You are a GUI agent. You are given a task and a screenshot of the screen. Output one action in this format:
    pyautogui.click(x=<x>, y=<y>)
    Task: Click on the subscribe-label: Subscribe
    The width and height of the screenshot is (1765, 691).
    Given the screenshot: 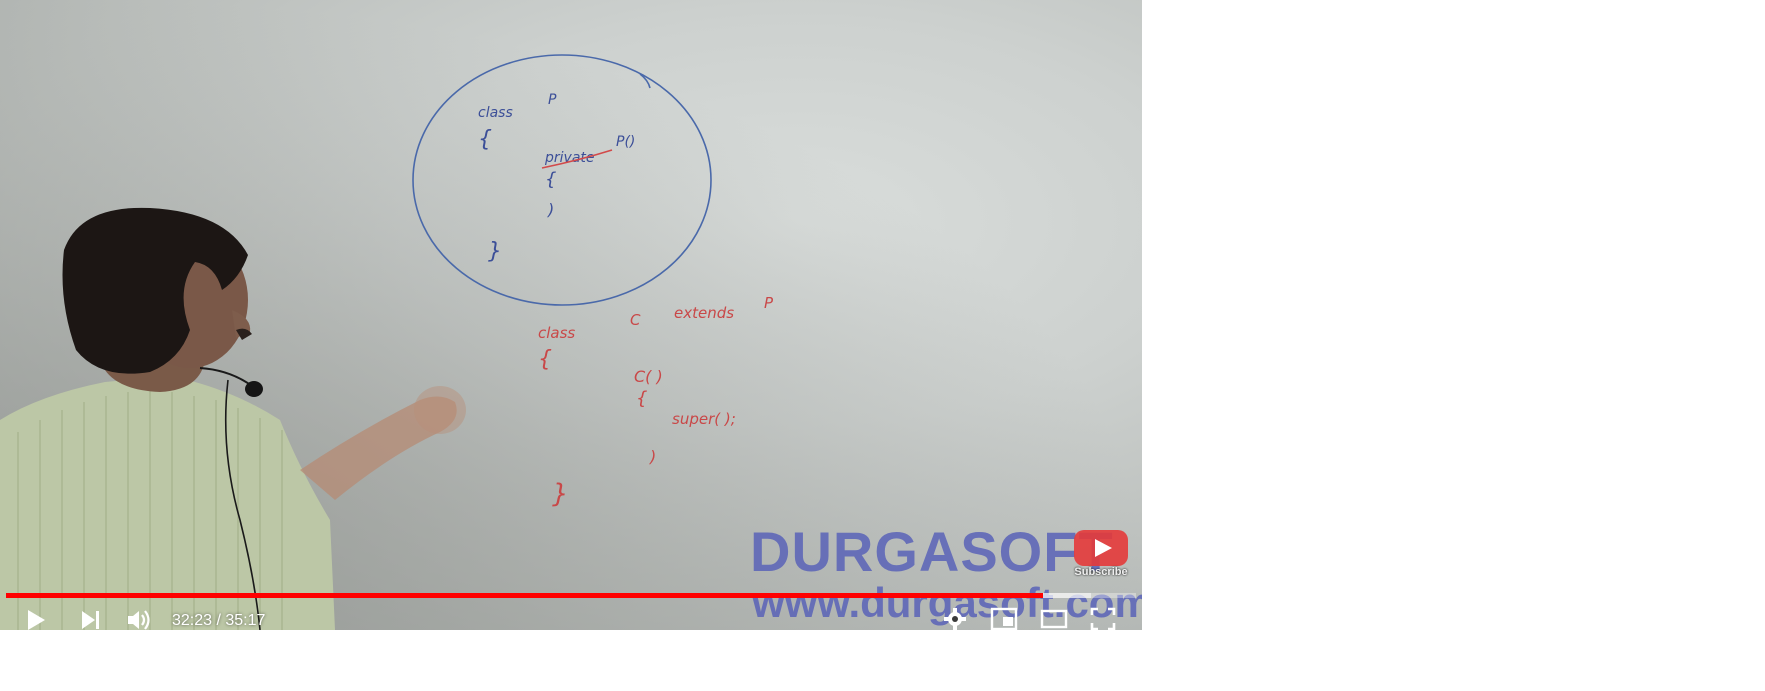 What is the action you would take?
    pyautogui.click(x=1101, y=572)
    